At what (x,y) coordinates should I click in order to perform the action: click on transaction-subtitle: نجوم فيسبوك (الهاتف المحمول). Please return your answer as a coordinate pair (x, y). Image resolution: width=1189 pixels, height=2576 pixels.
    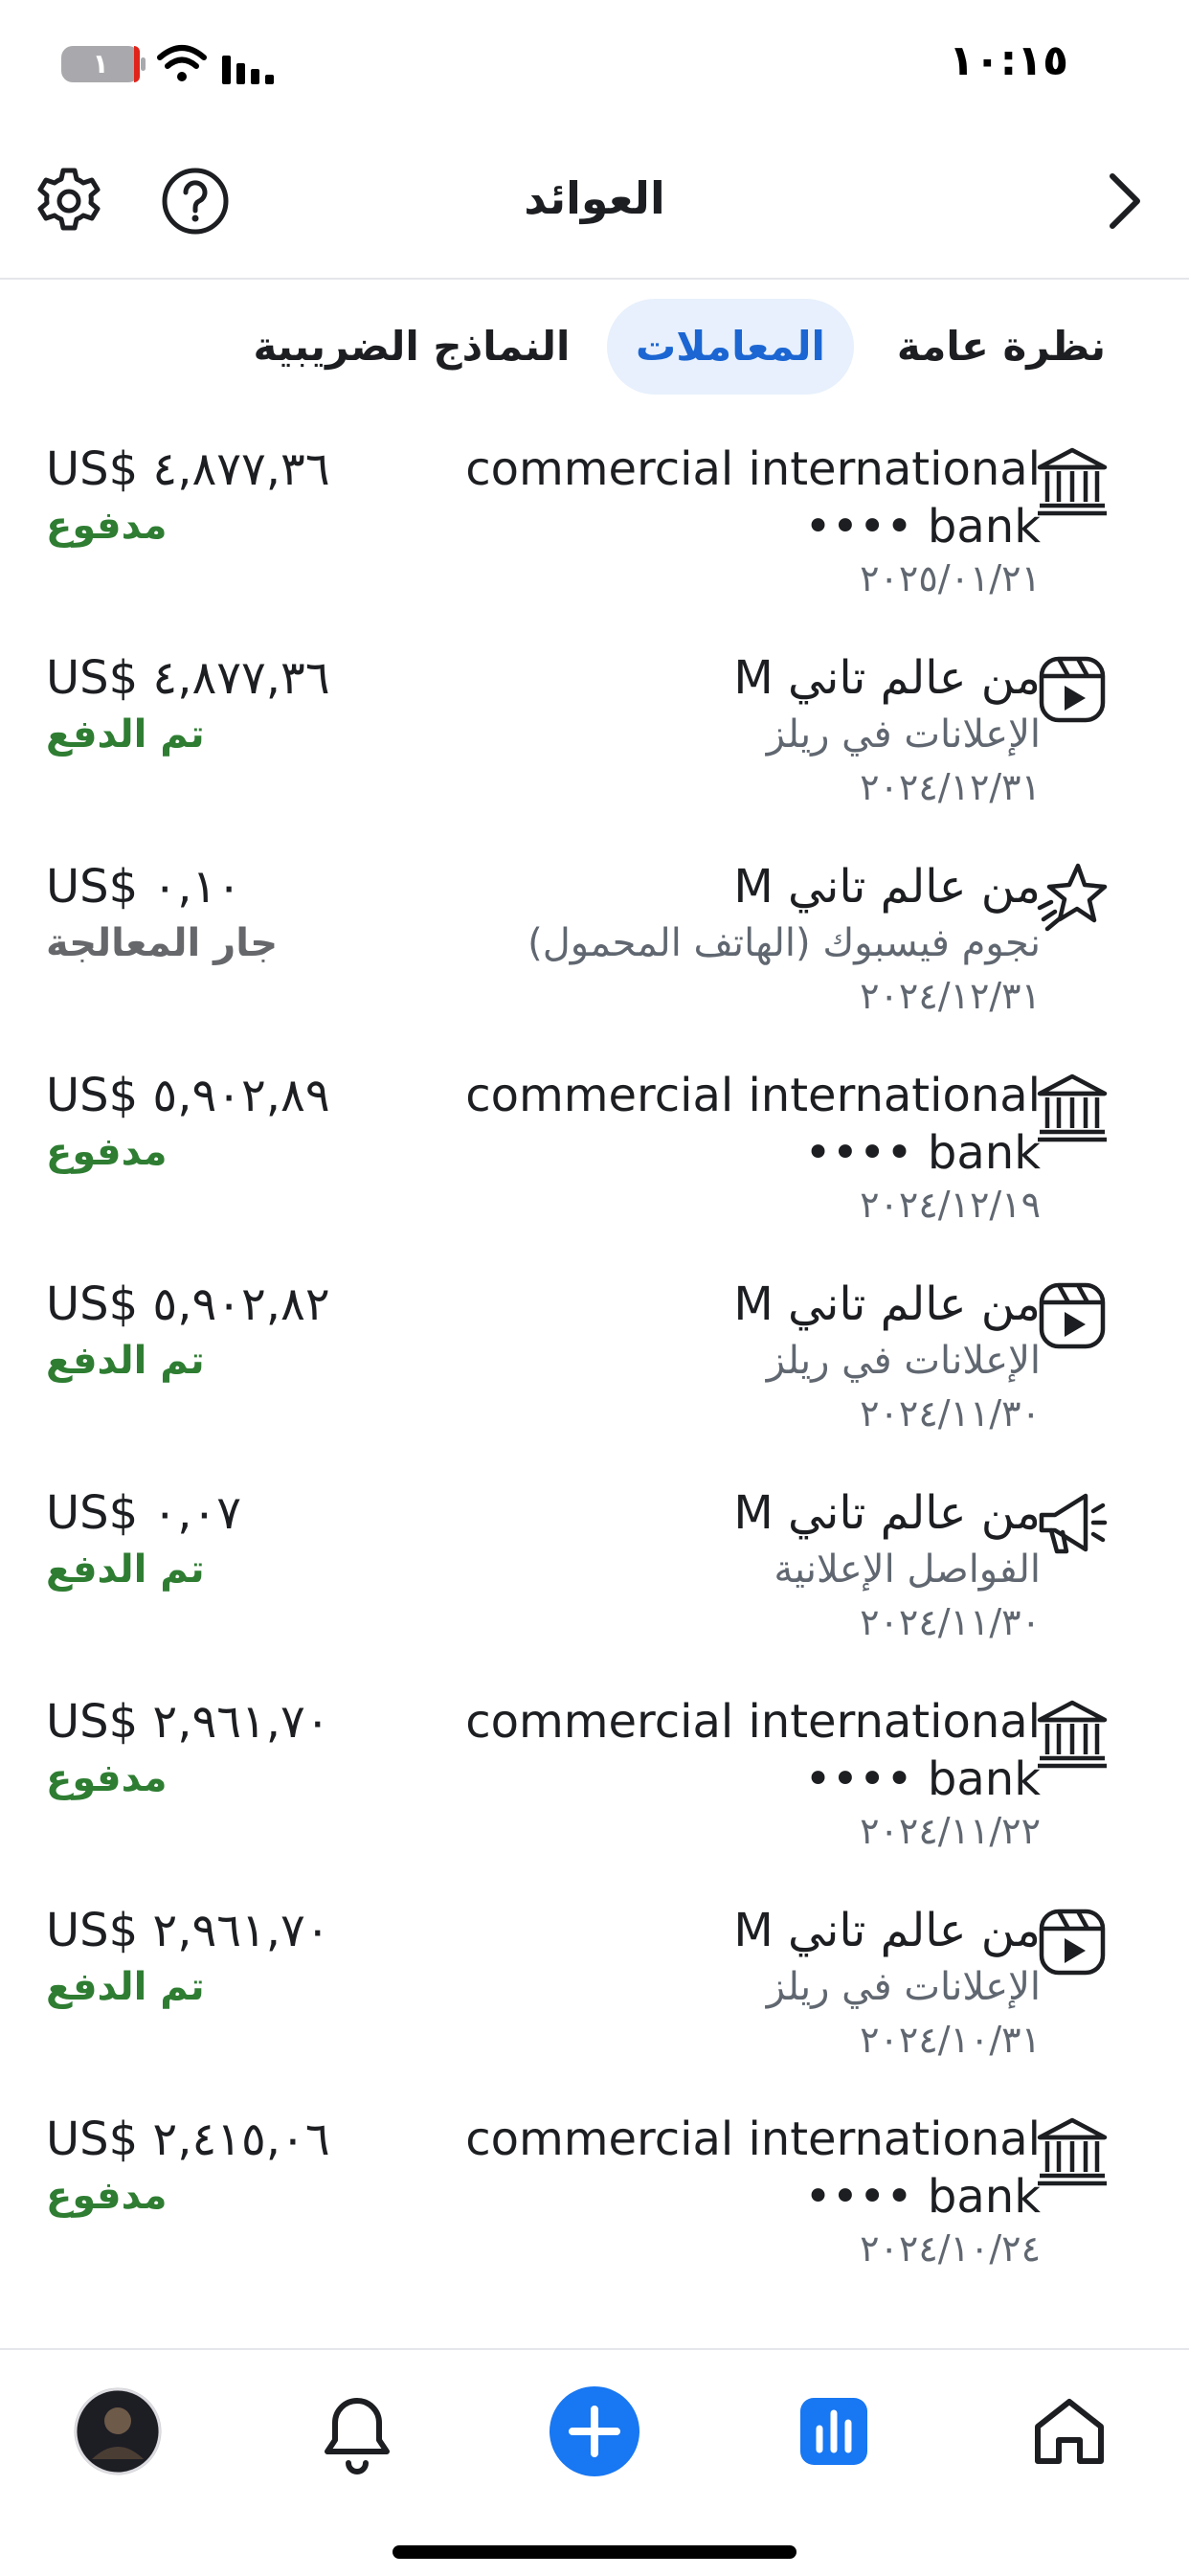
    Looking at the image, I should click on (784, 943).